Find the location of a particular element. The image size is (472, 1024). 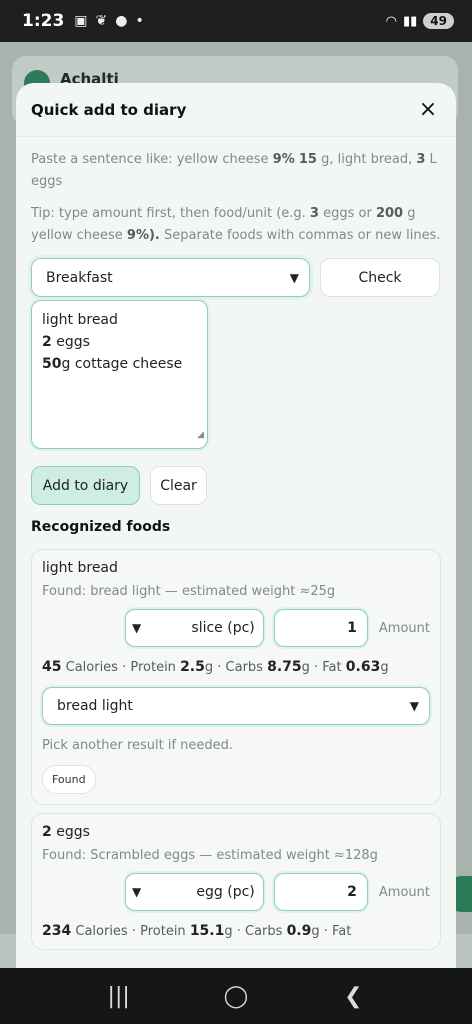

carbs-value: 0.9 is located at coordinates (299, 931).